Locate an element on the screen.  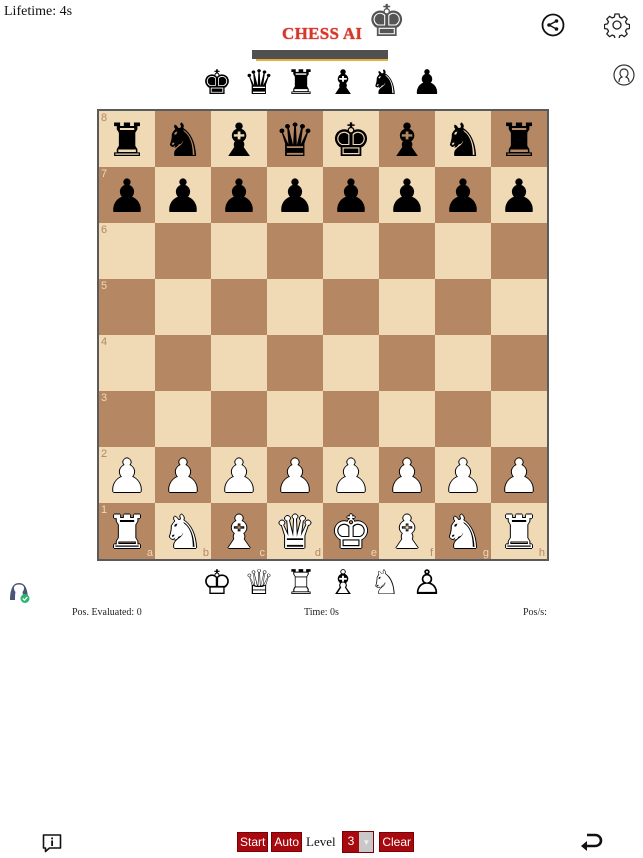
square-d2: ♟ is located at coordinates (295, 475).